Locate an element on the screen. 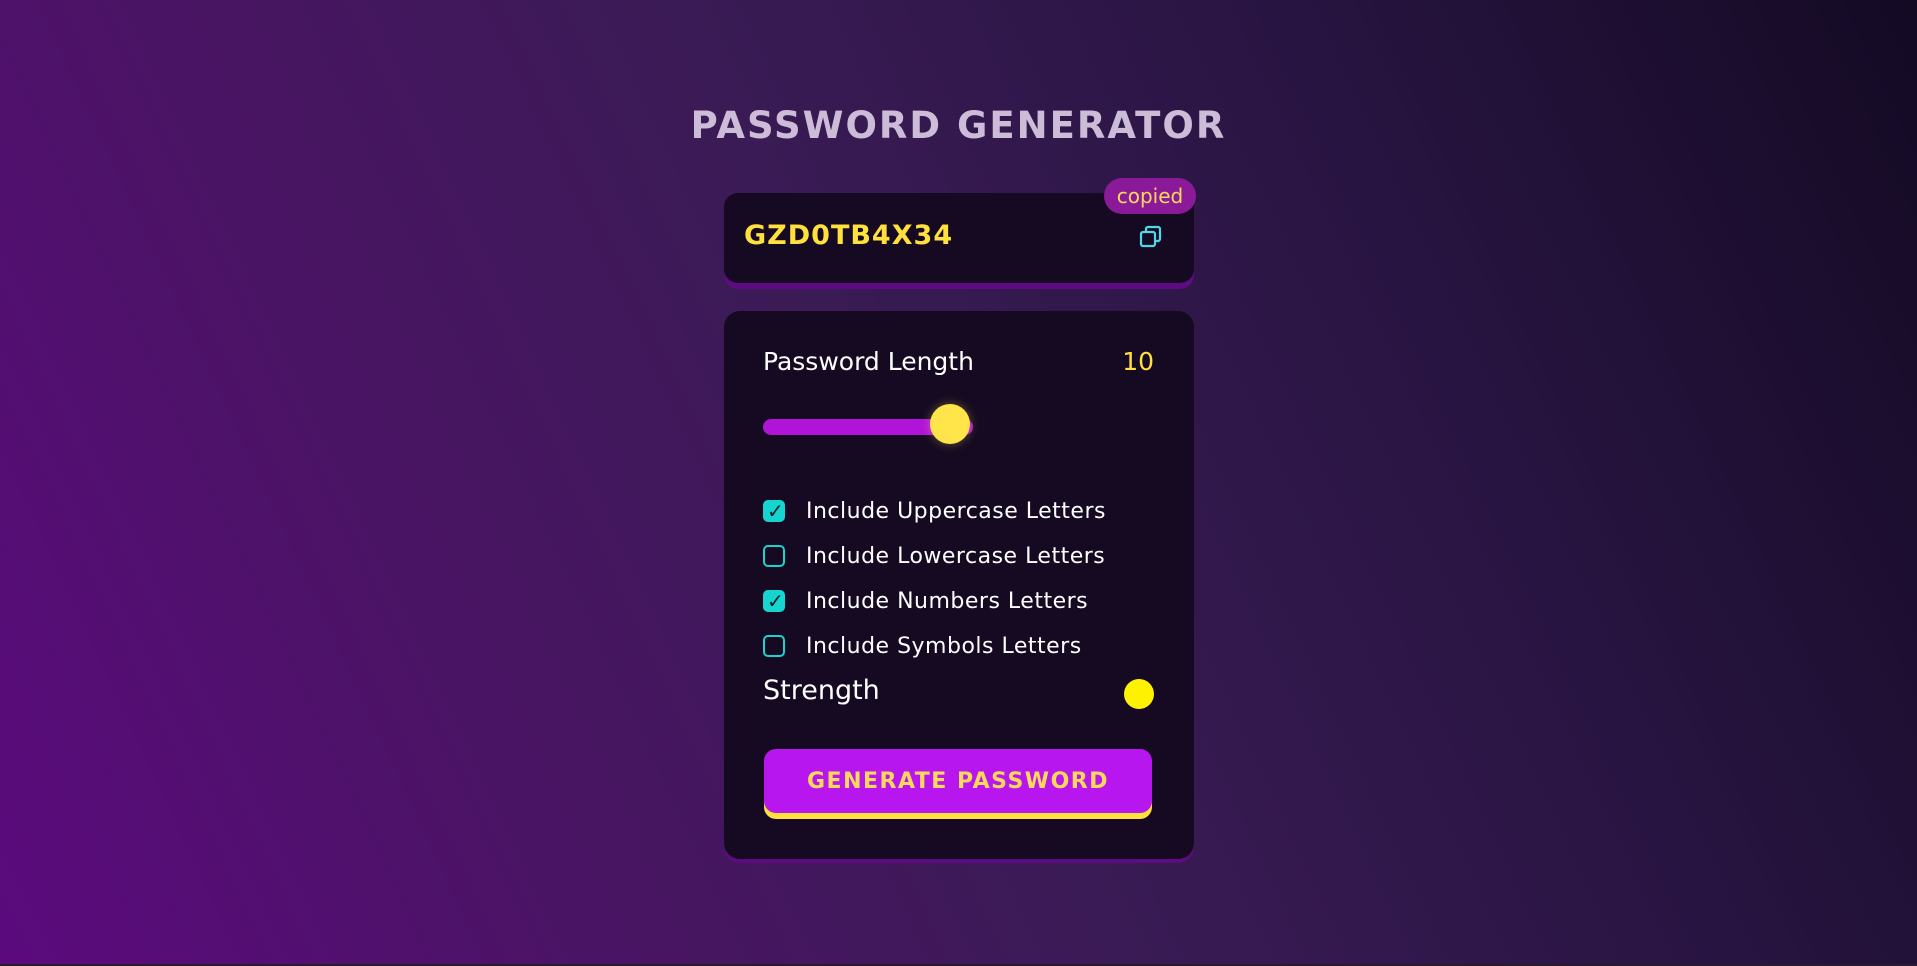 The width and height of the screenshot is (1917, 966). lowercase-label: Include Lowercase Letters is located at coordinates (956, 556).